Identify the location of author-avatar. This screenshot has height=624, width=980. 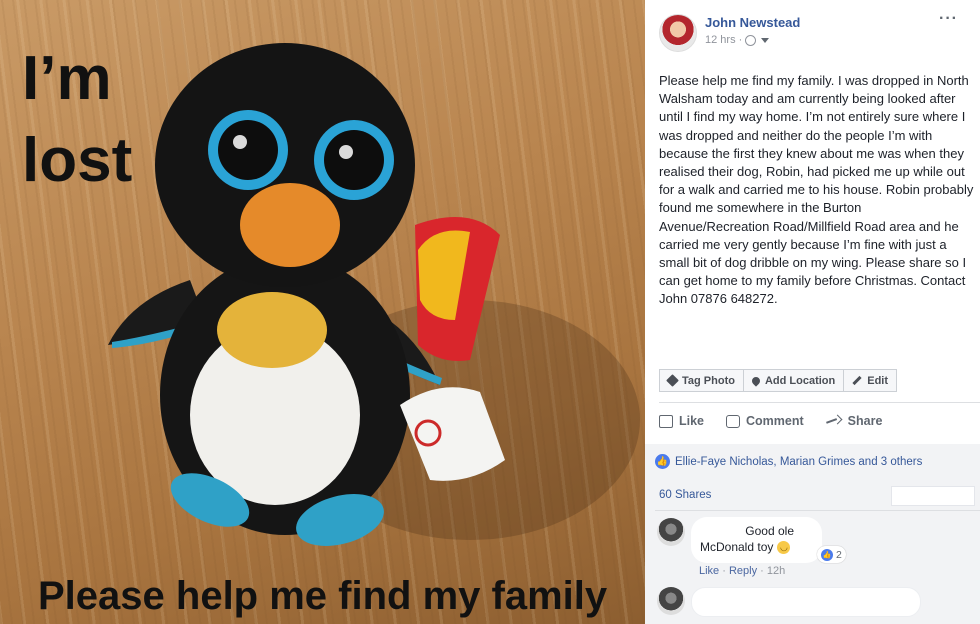
(678, 33).